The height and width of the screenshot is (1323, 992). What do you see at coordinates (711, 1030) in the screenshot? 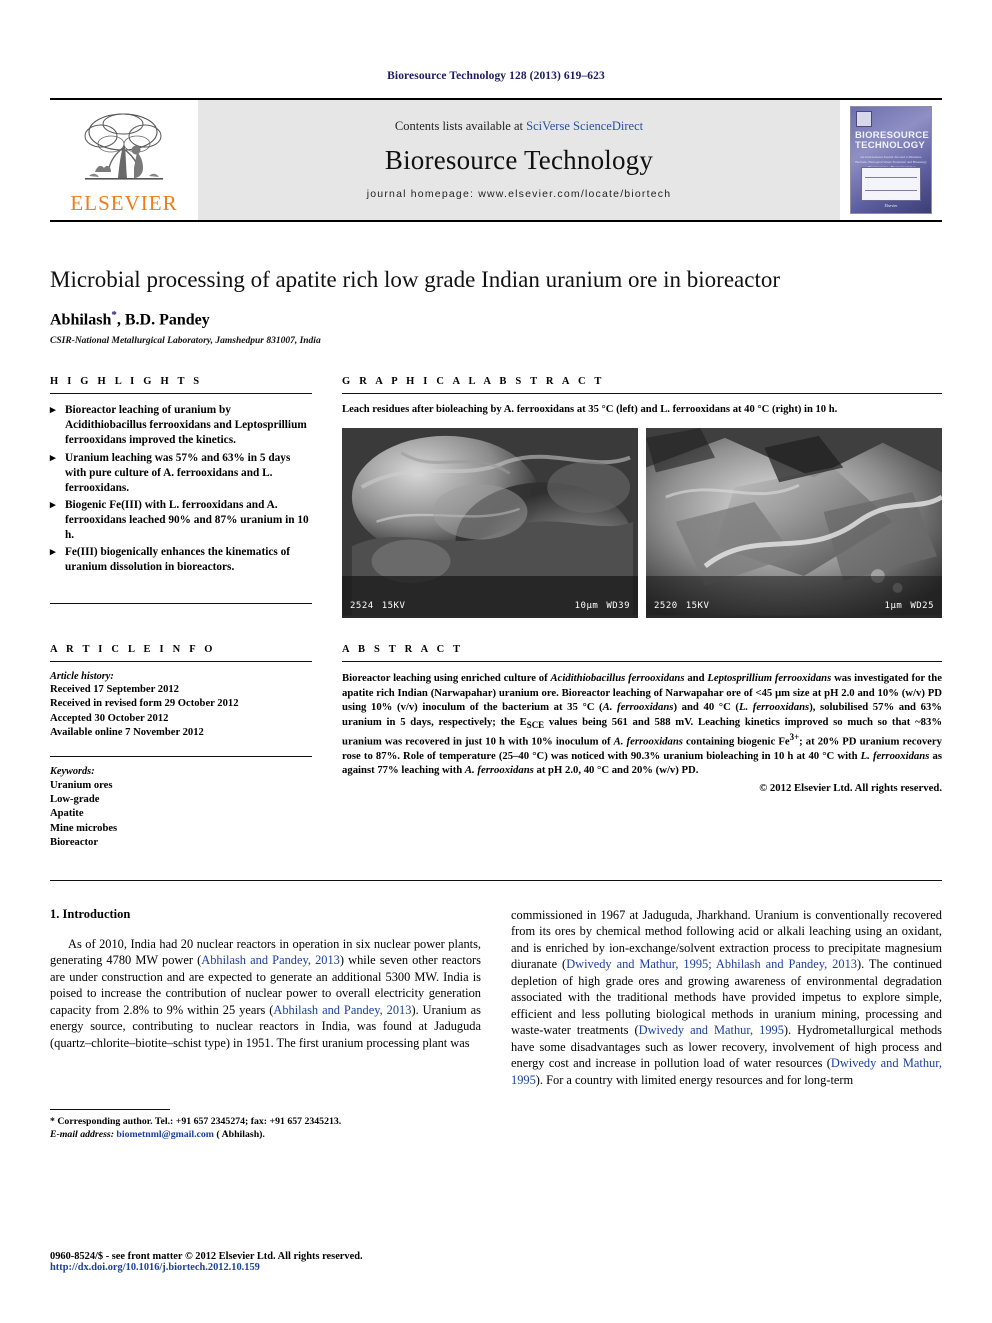
I see `citation-link: Dwivedy and Mathur, 1995` at bounding box center [711, 1030].